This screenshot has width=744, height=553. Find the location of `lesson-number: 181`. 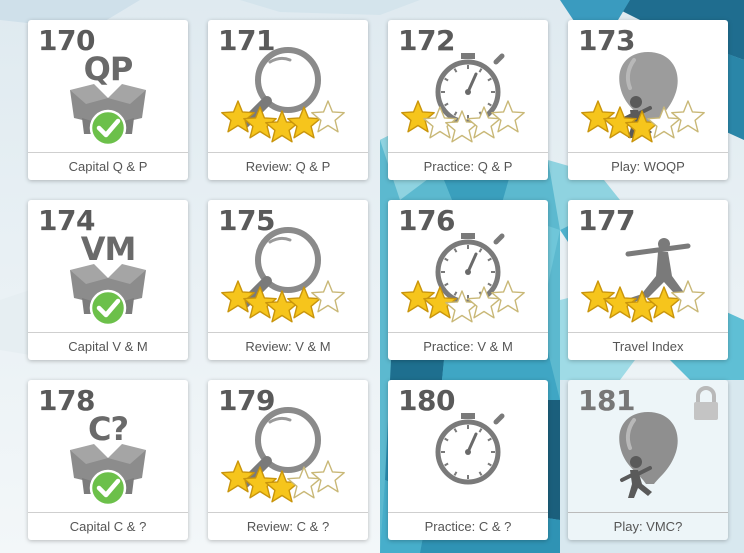

lesson-number: 181 is located at coordinates (606, 400).